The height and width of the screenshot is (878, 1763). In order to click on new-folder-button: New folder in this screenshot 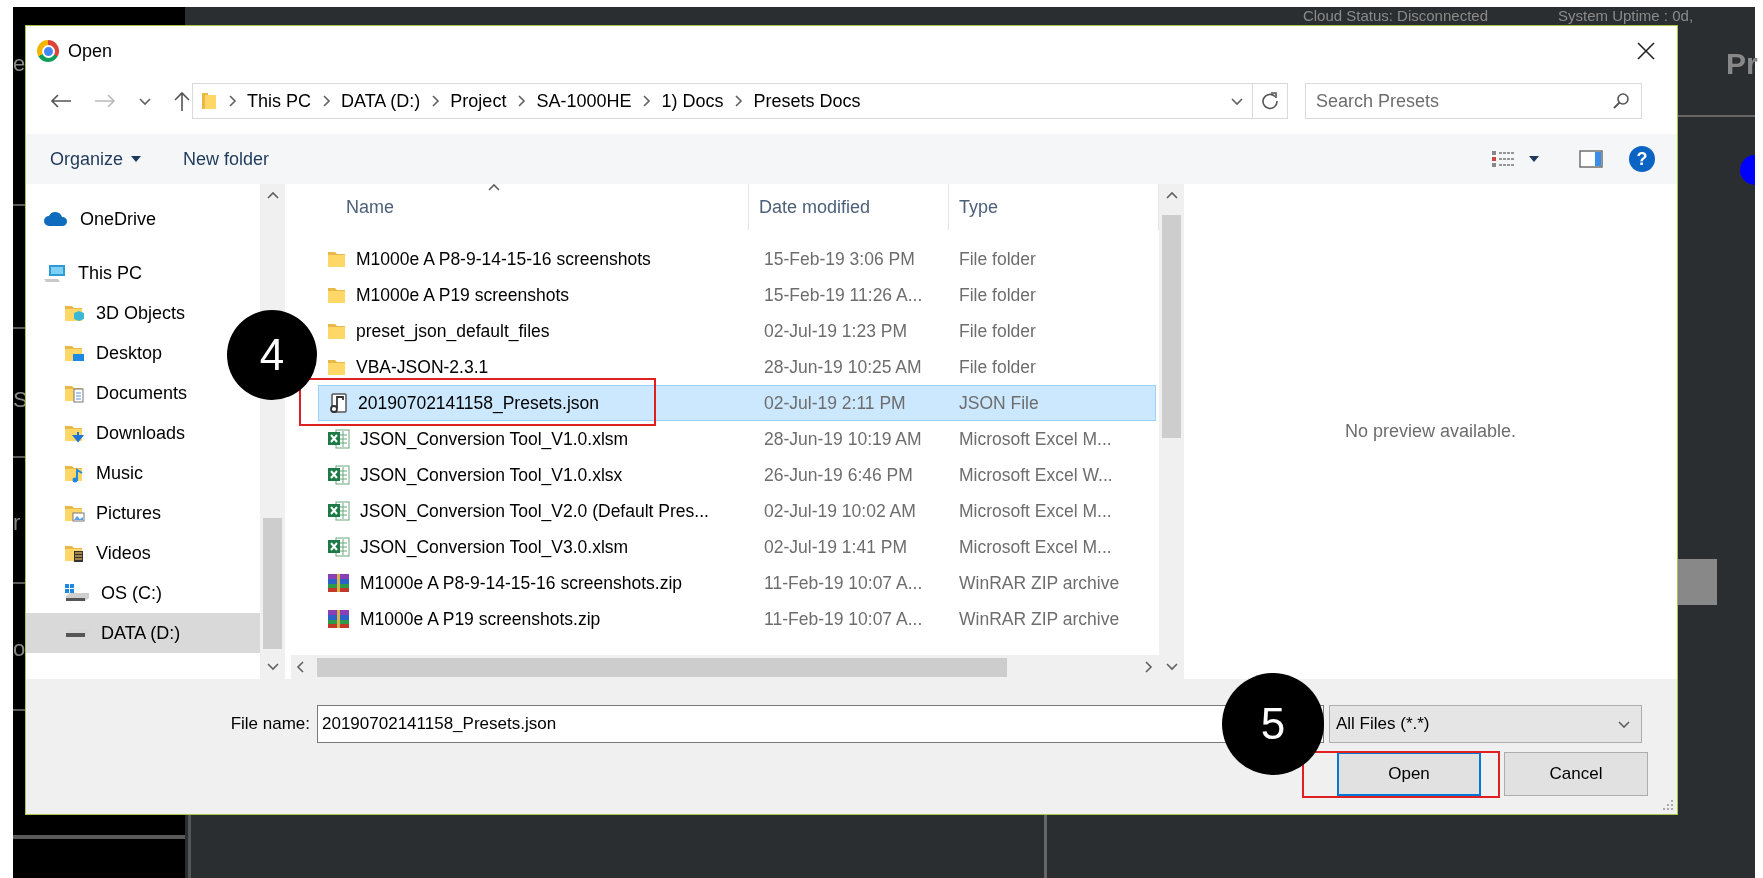, I will do `click(226, 159)`.